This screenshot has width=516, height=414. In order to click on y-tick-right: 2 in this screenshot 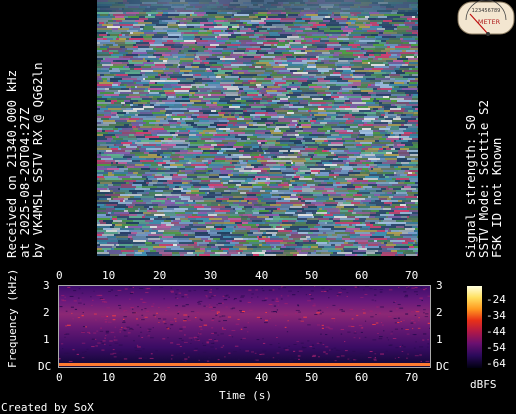, I will do `click(439, 312)`.